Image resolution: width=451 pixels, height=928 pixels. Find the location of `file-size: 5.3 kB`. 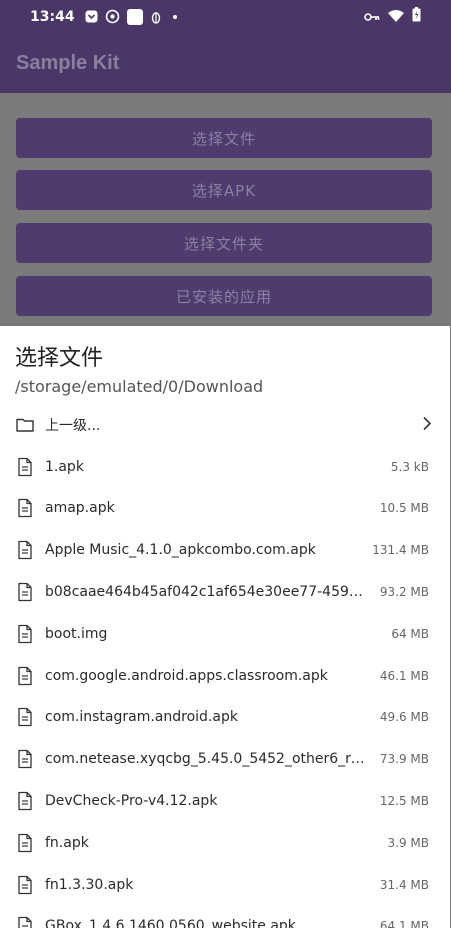

file-size: 5.3 kB is located at coordinates (409, 466).